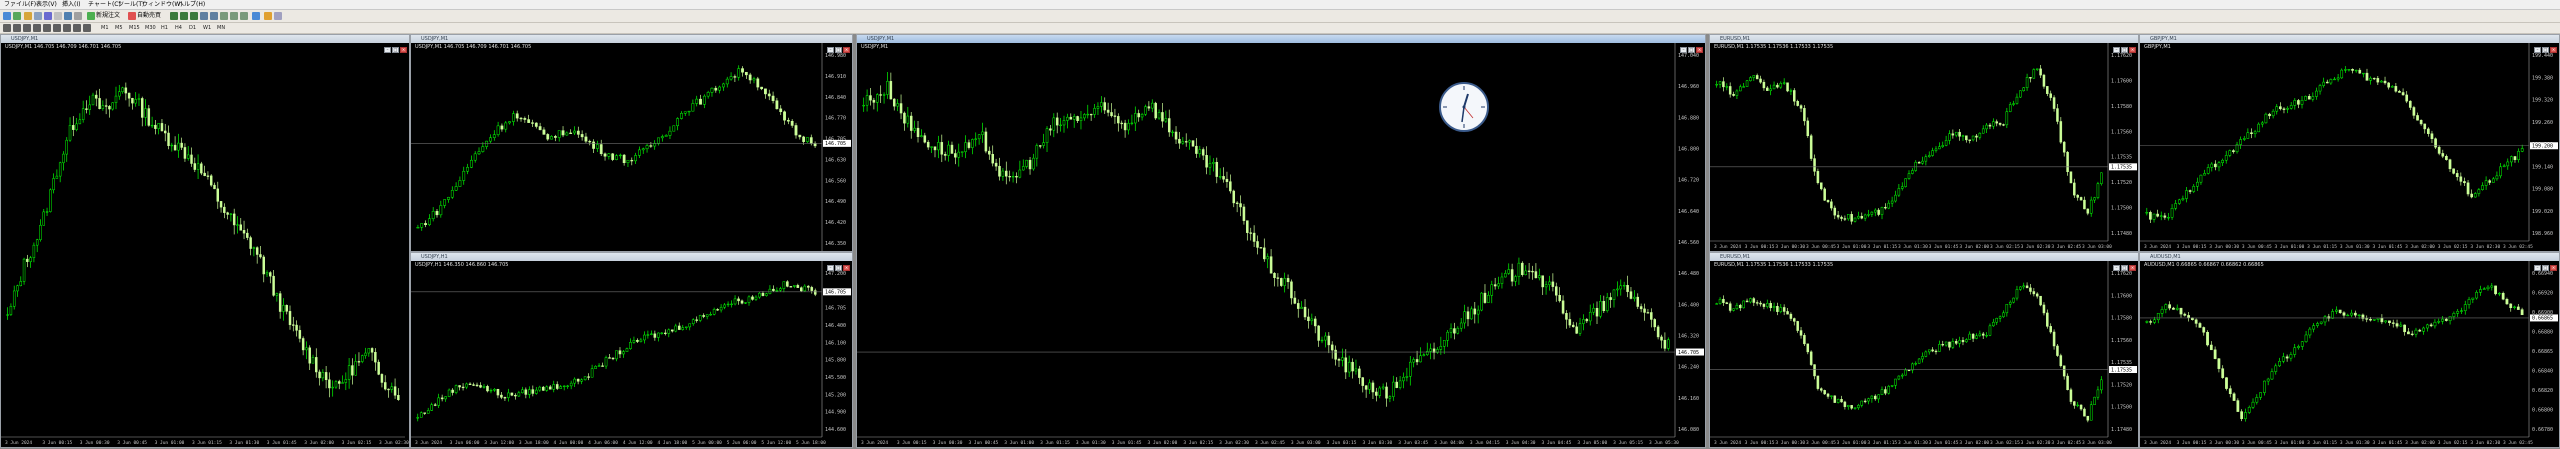  Describe the element at coordinates (150, 28) in the screenshot. I see `timeframe-m30: M30` at that location.